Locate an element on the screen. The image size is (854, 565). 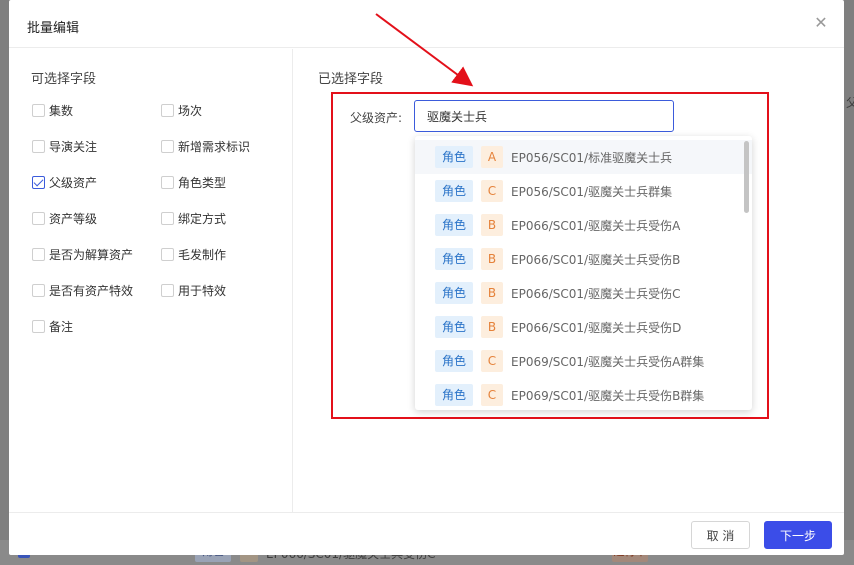
background-side-text: 父 is located at coordinates (850, 103).